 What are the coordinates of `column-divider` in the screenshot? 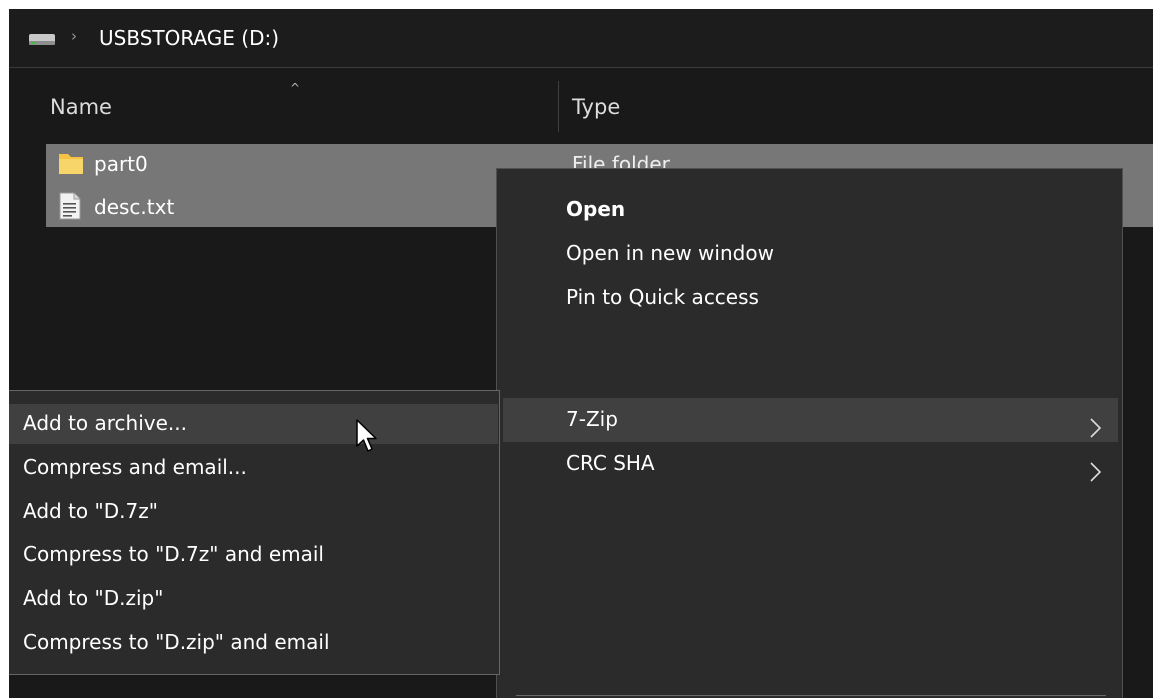 It's located at (558, 106).